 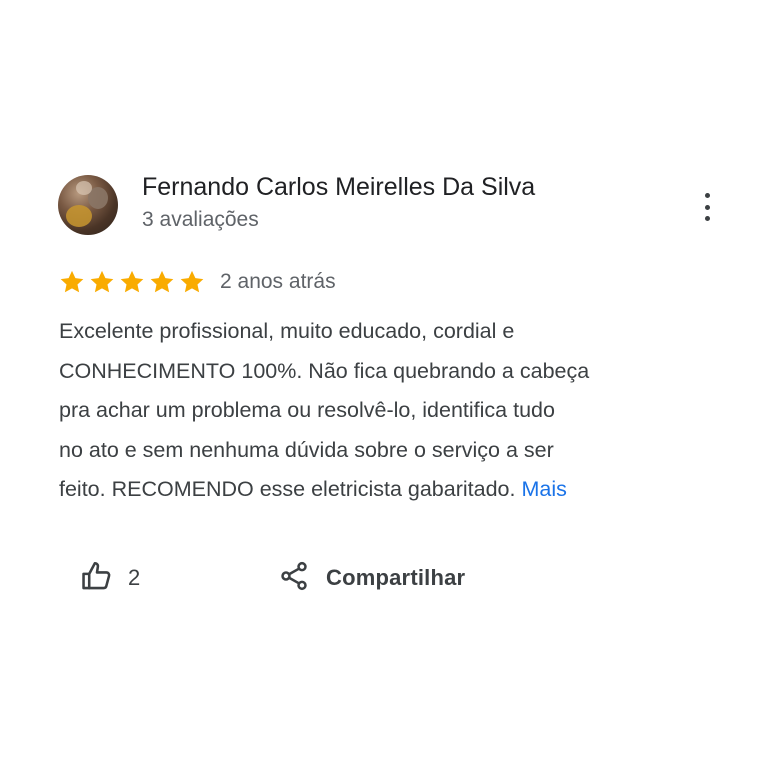 What do you see at coordinates (707, 207) in the screenshot?
I see `more-vert-icon` at bounding box center [707, 207].